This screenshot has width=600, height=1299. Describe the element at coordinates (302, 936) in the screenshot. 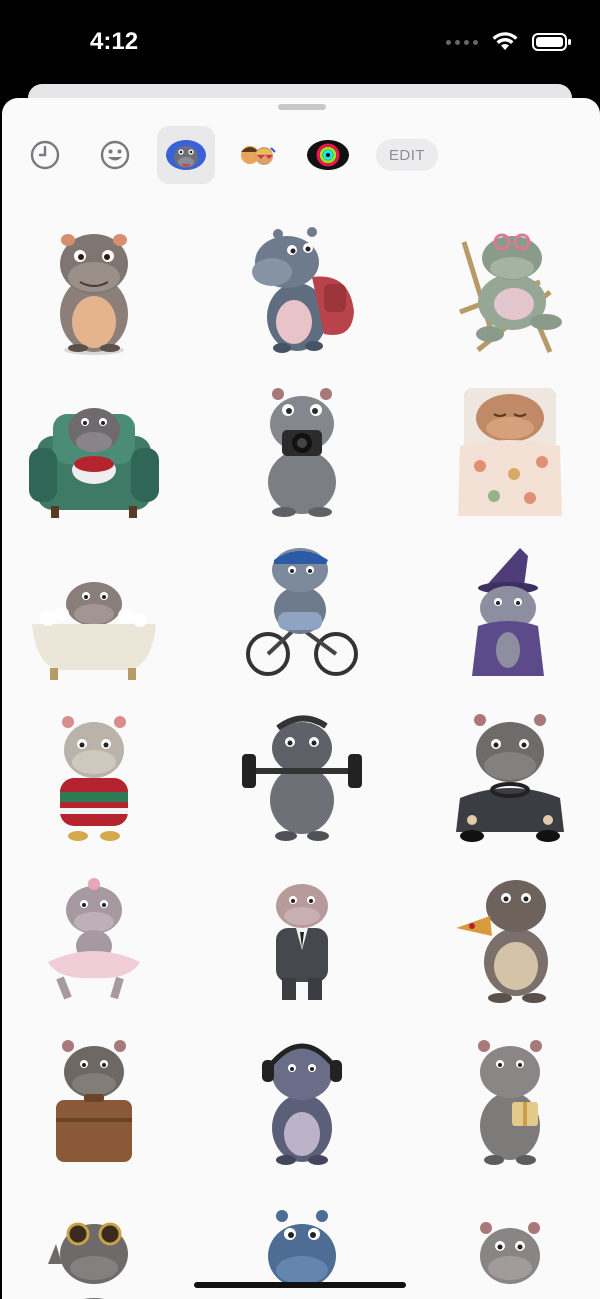

I see `sticker-hippo-suit` at that location.